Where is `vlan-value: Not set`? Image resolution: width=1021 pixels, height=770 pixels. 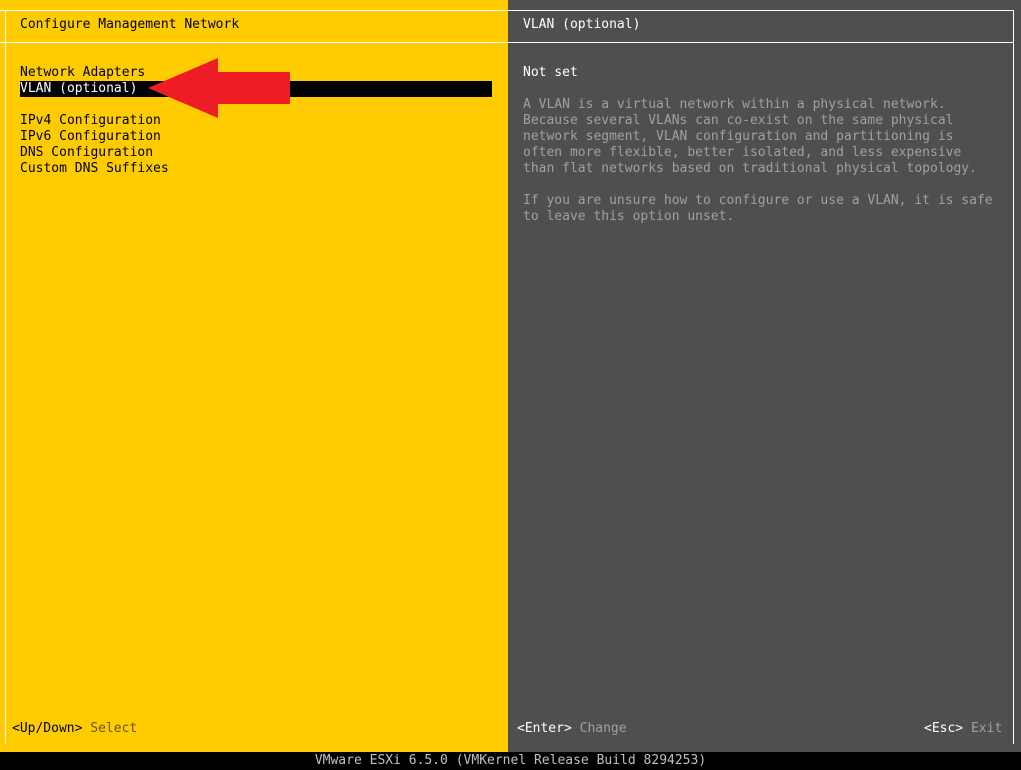 vlan-value: Not set is located at coordinates (550, 72).